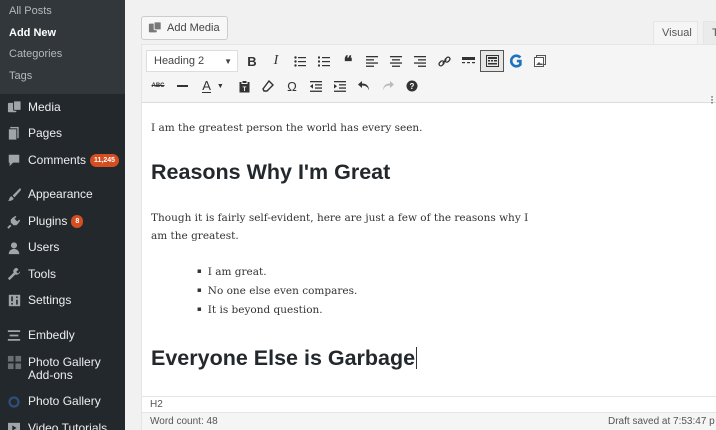  I want to click on photo-gallery-icon, so click(14, 402).